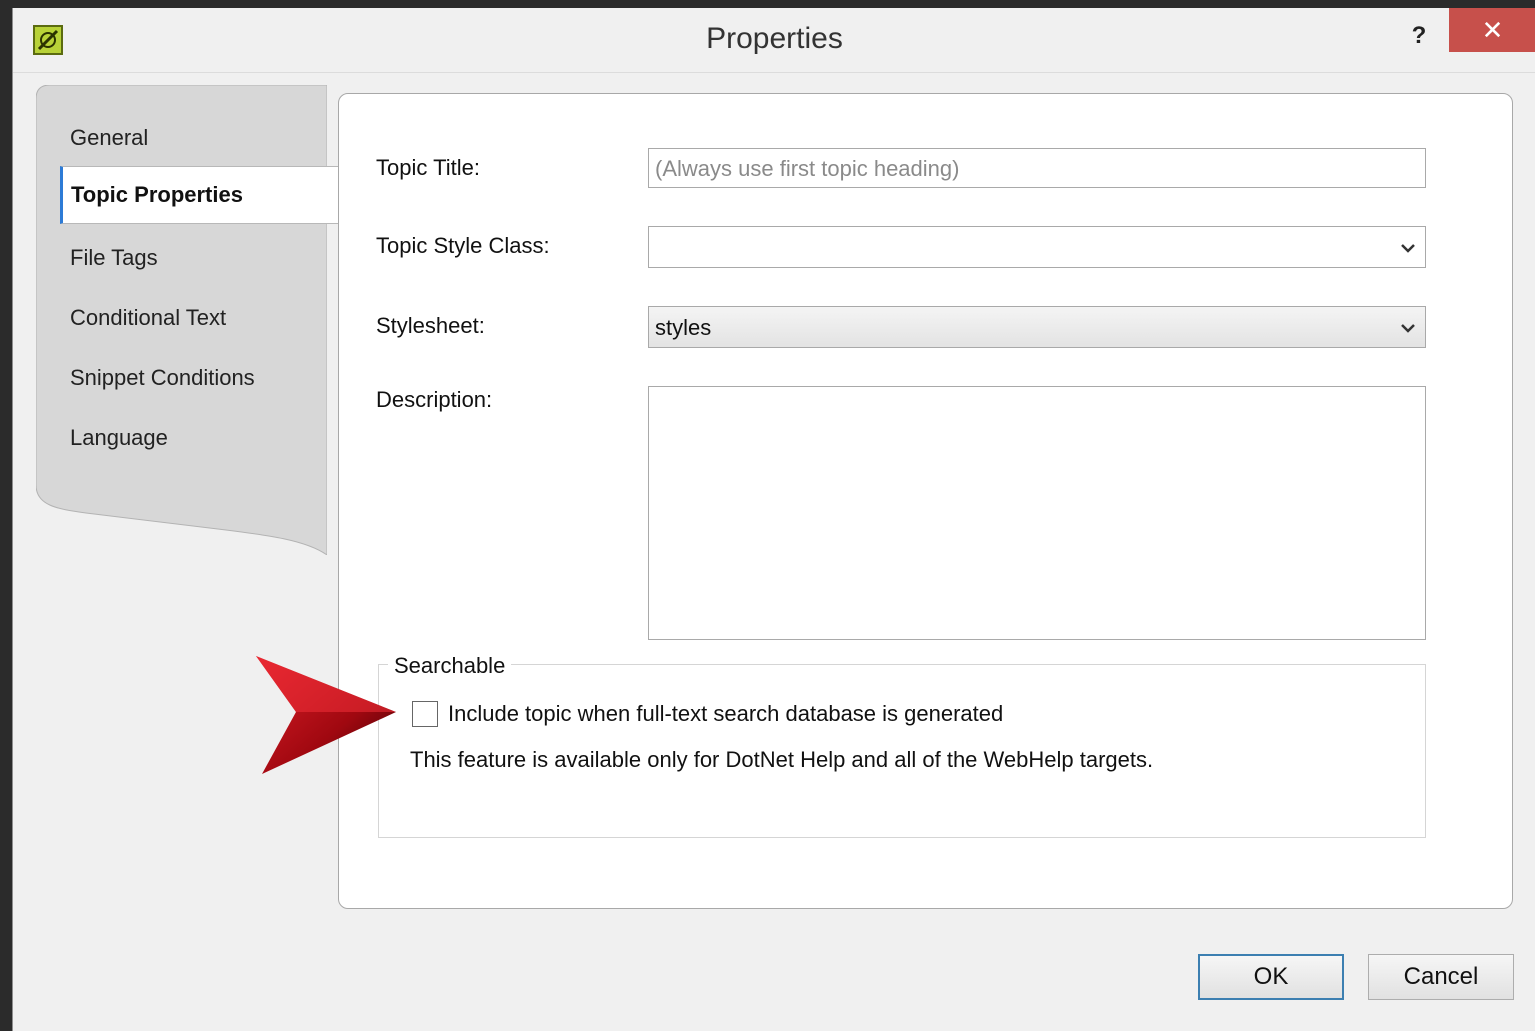 The height and width of the screenshot is (1031, 1535). Describe the element at coordinates (1037, 168) in the screenshot. I see `topic-title-input: (Always use first topic heading)` at that location.